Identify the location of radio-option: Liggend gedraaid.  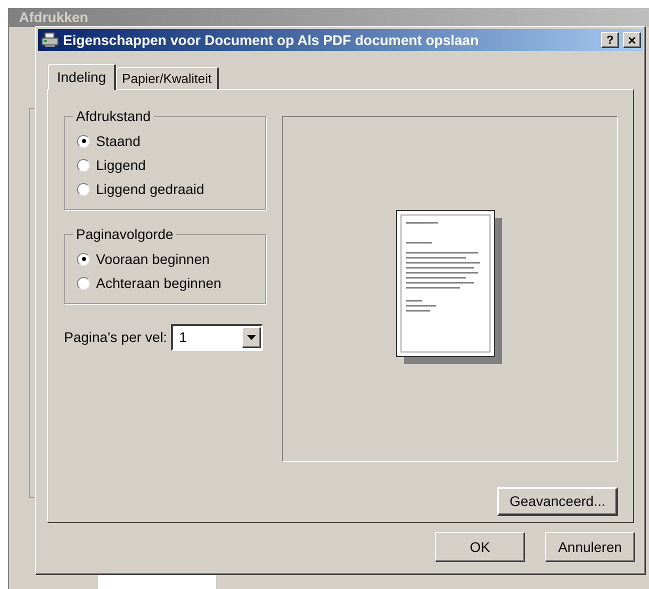
(171, 189).